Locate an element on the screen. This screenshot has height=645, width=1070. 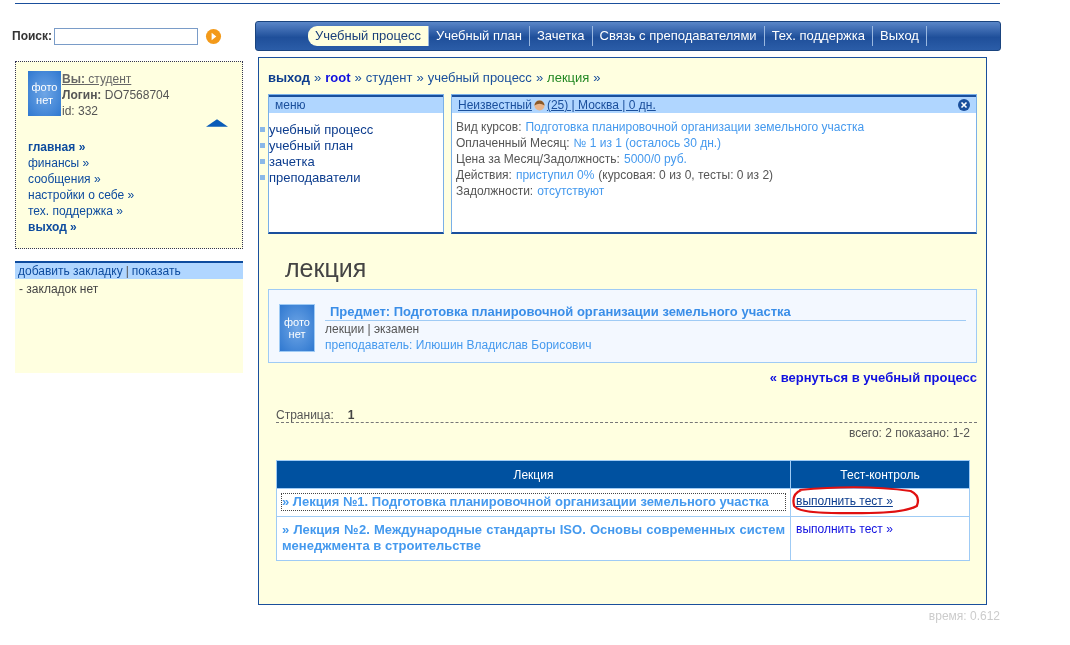
sidebar-link: настройки о себе » is located at coordinates (81, 195).